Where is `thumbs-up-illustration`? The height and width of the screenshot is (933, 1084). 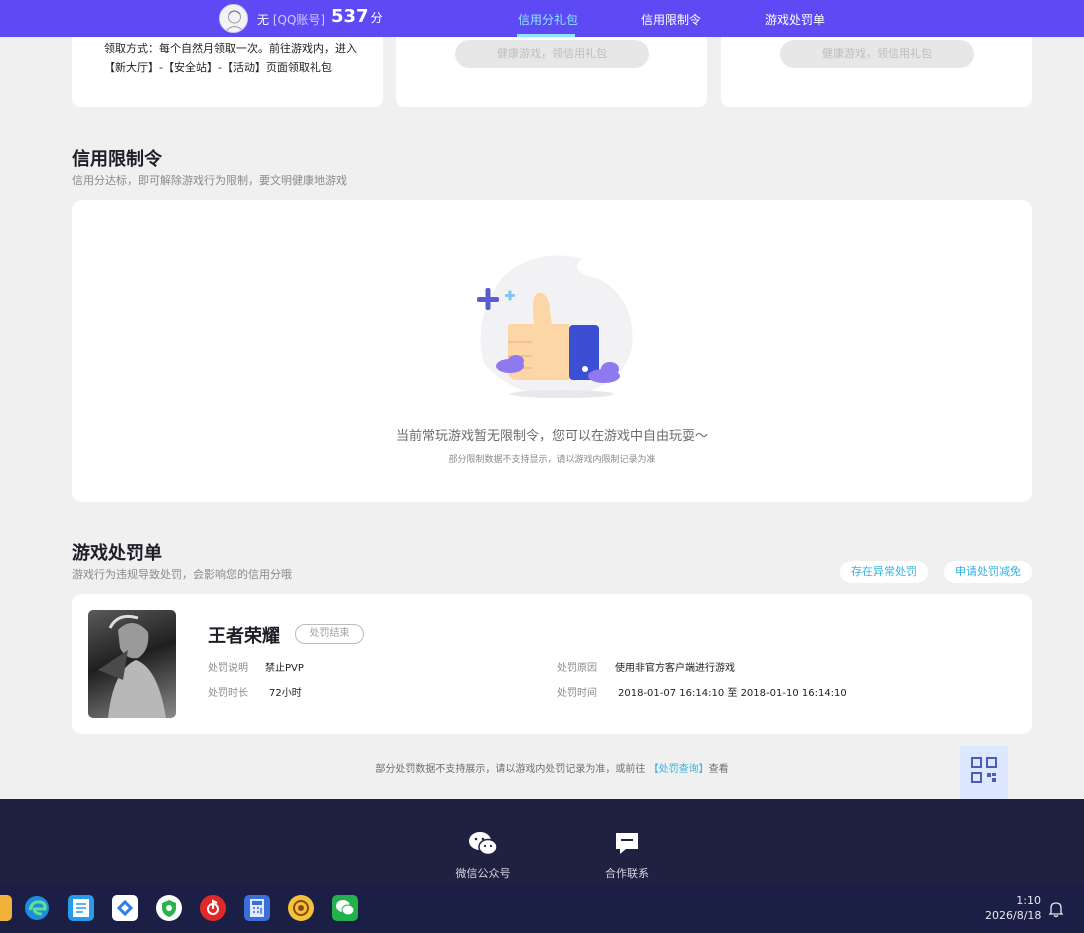 thumbs-up-illustration is located at coordinates (555, 326).